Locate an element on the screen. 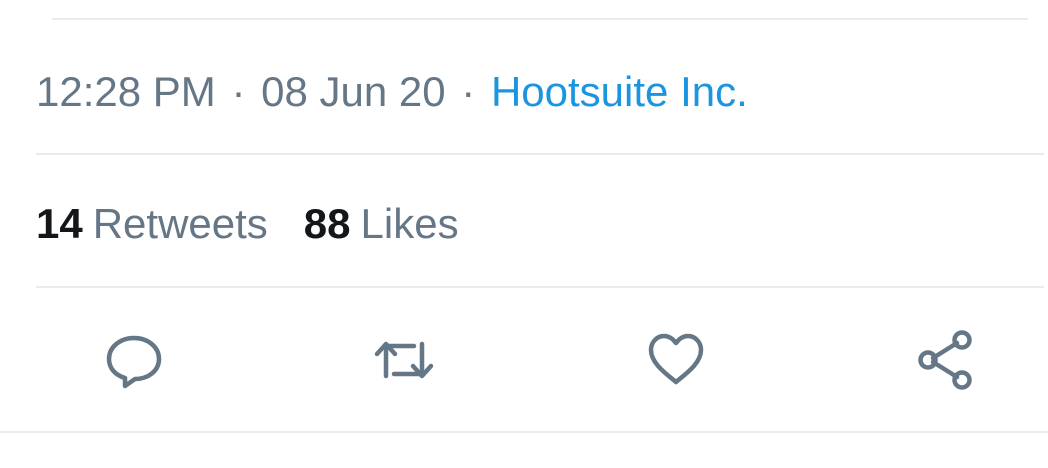 The height and width of the screenshot is (468, 1048). bottom-divider is located at coordinates (524, 432).